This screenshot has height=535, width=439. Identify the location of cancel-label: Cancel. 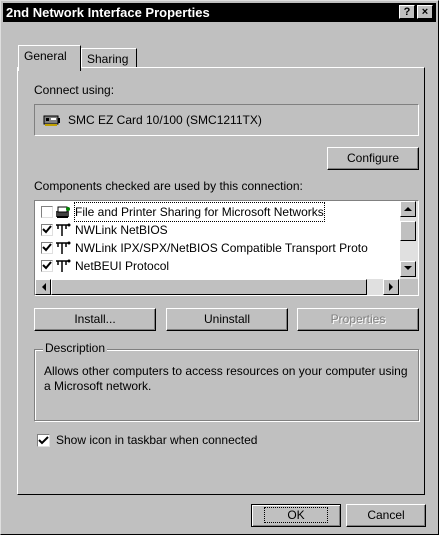
(386, 515).